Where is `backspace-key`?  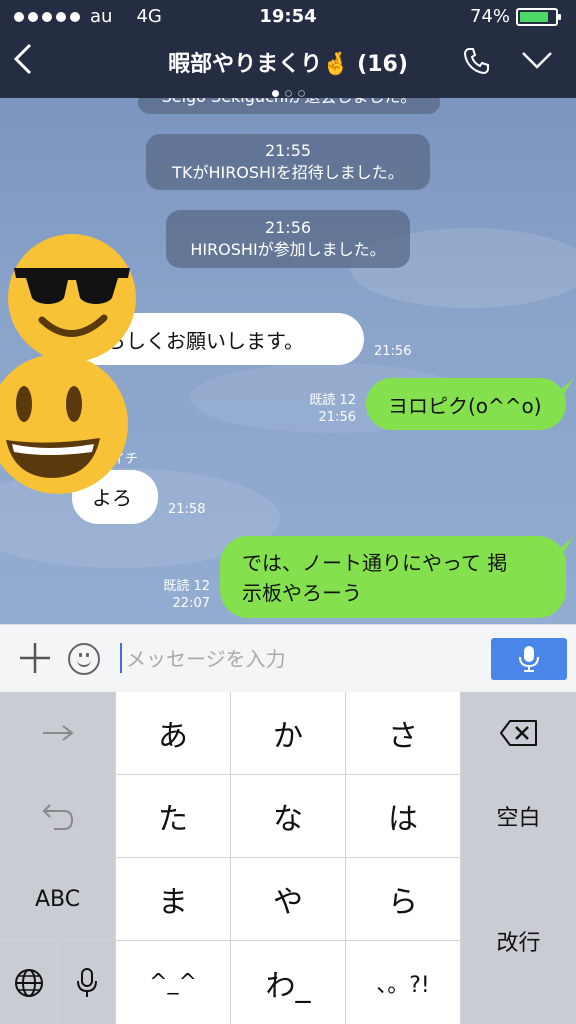
backspace-key is located at coordinates (518, 733).